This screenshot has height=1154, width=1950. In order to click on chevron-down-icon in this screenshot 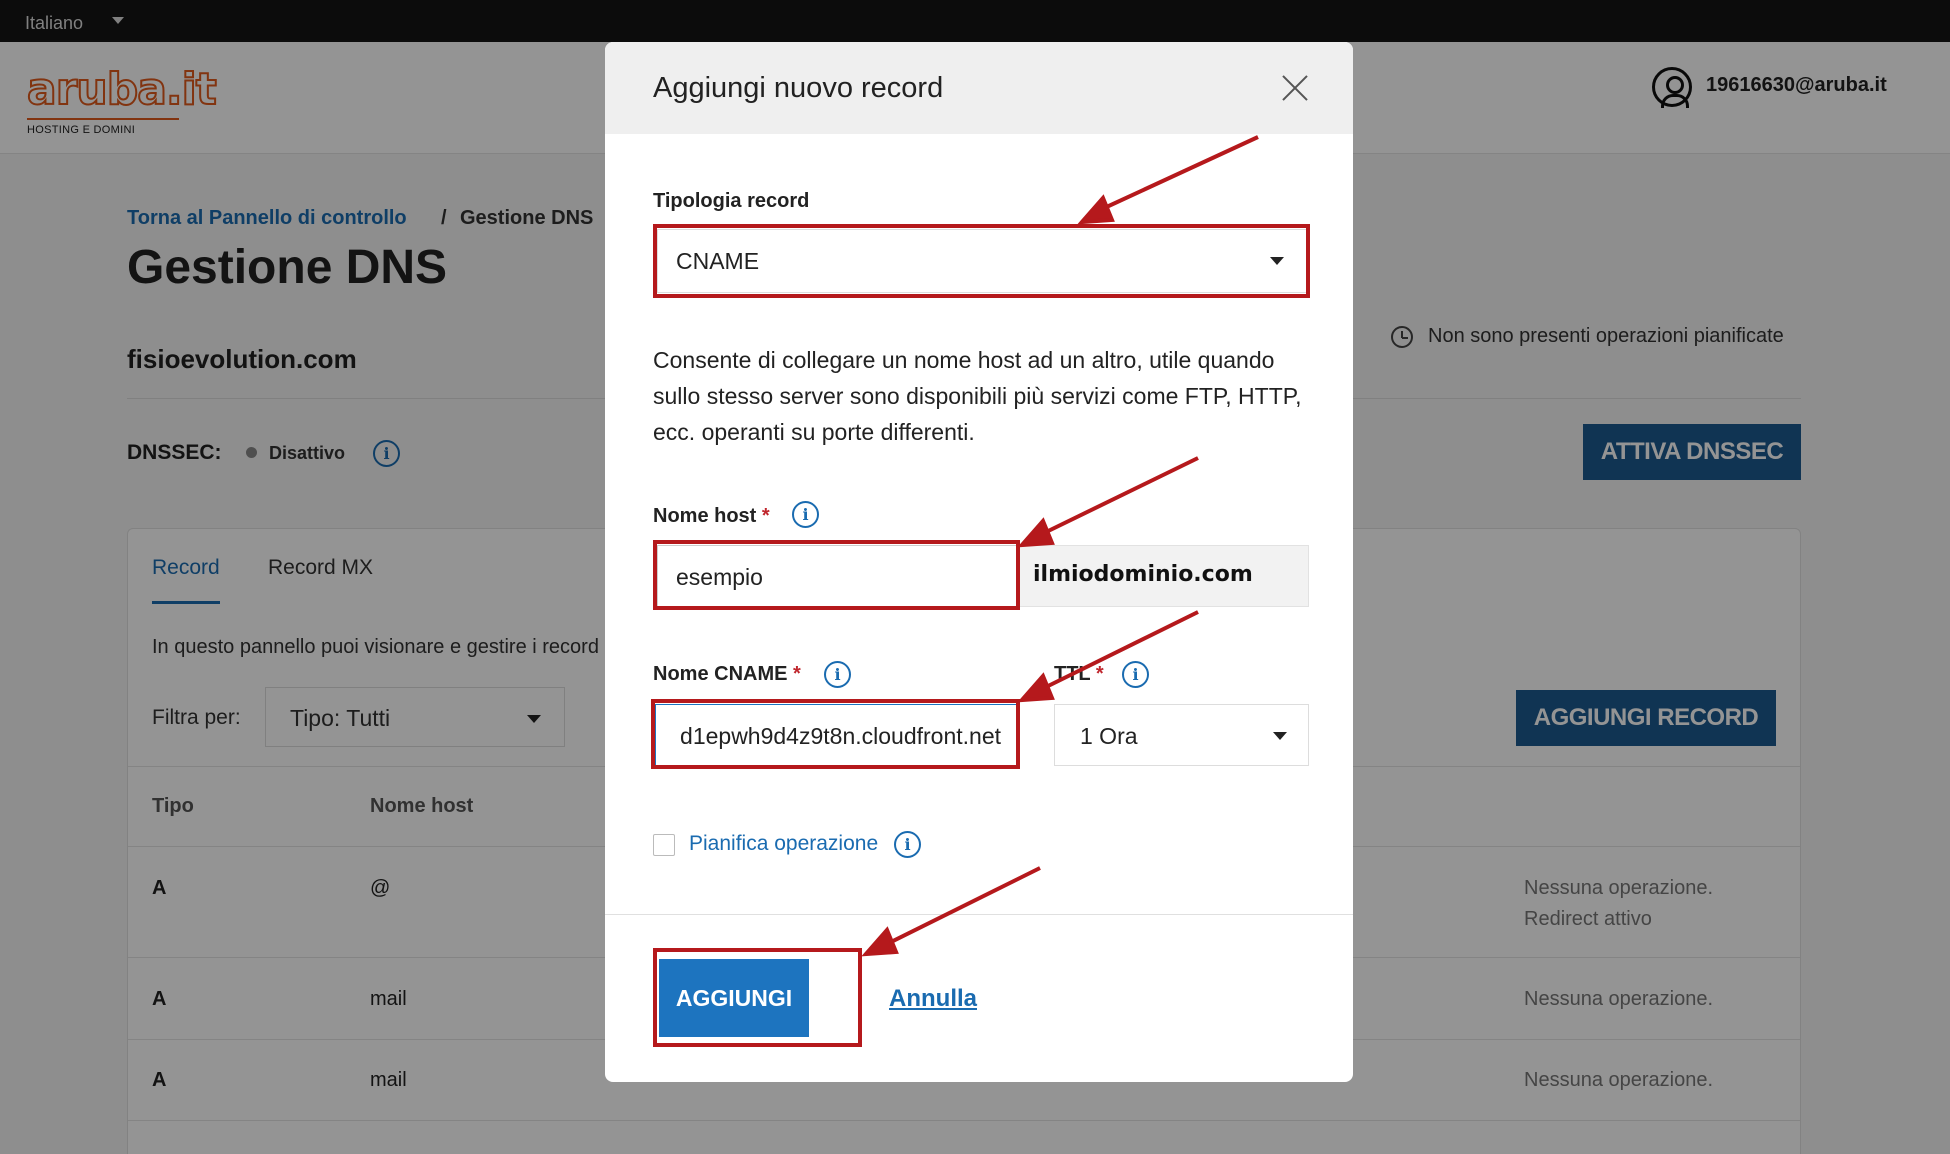, I will do `click(1280, 736)`.